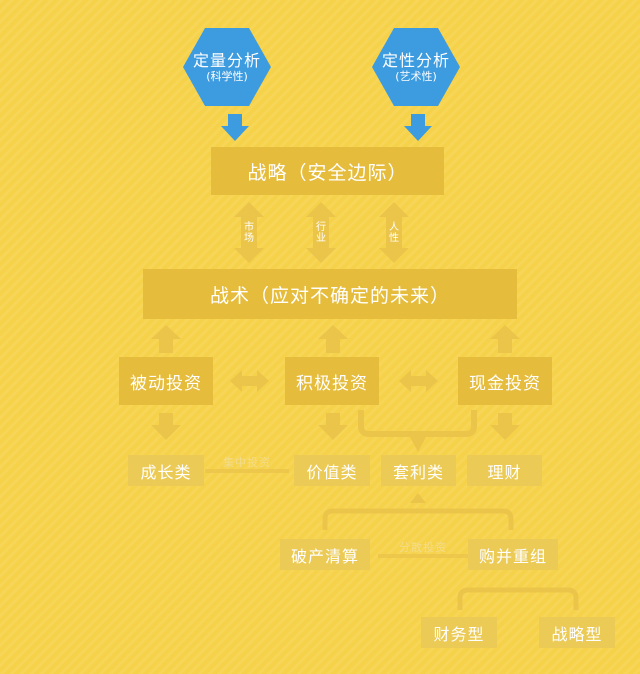 Image resolution: width=640 pixels, height=674 pixels. What do you see at coordinates (415, 60) in the screenshot?
I see `qualitative-title: 定性分析` at bounding box center [415, 60].